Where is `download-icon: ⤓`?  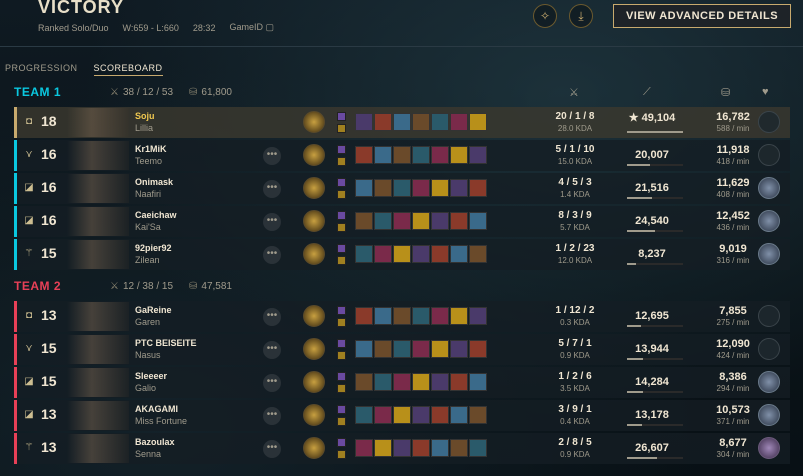 download-icon: ⤓ is located at coordinates (581, 16).